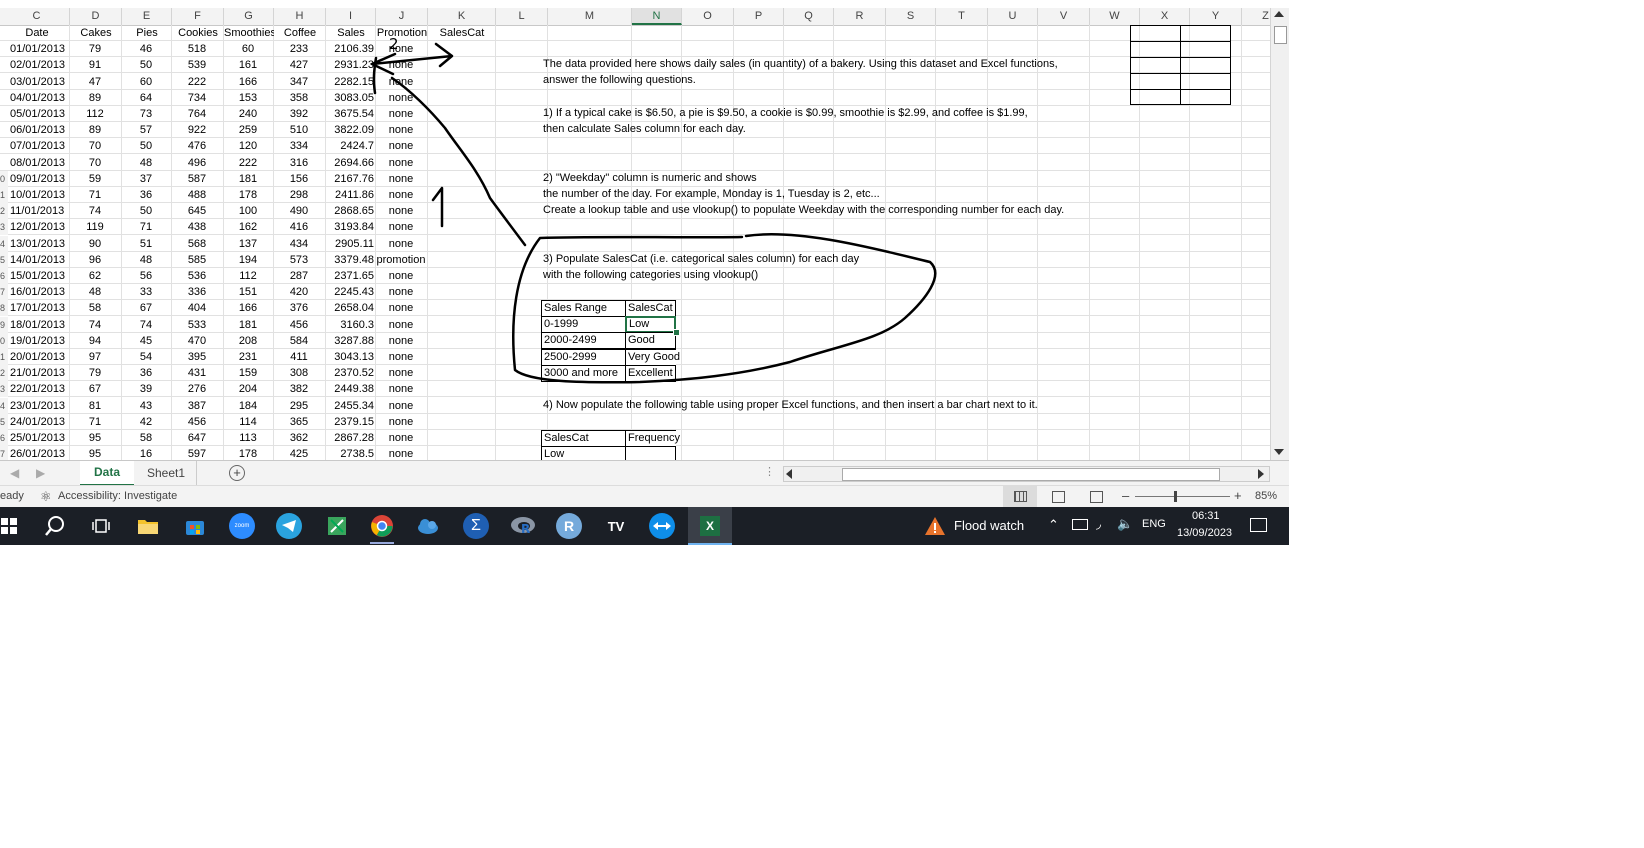 The width and height of the screenshot is (1644, 848). What do you see at coordinates (146, 98) in the screenshot?
I see `value-cell: 64` at bounding box center [146, 98].